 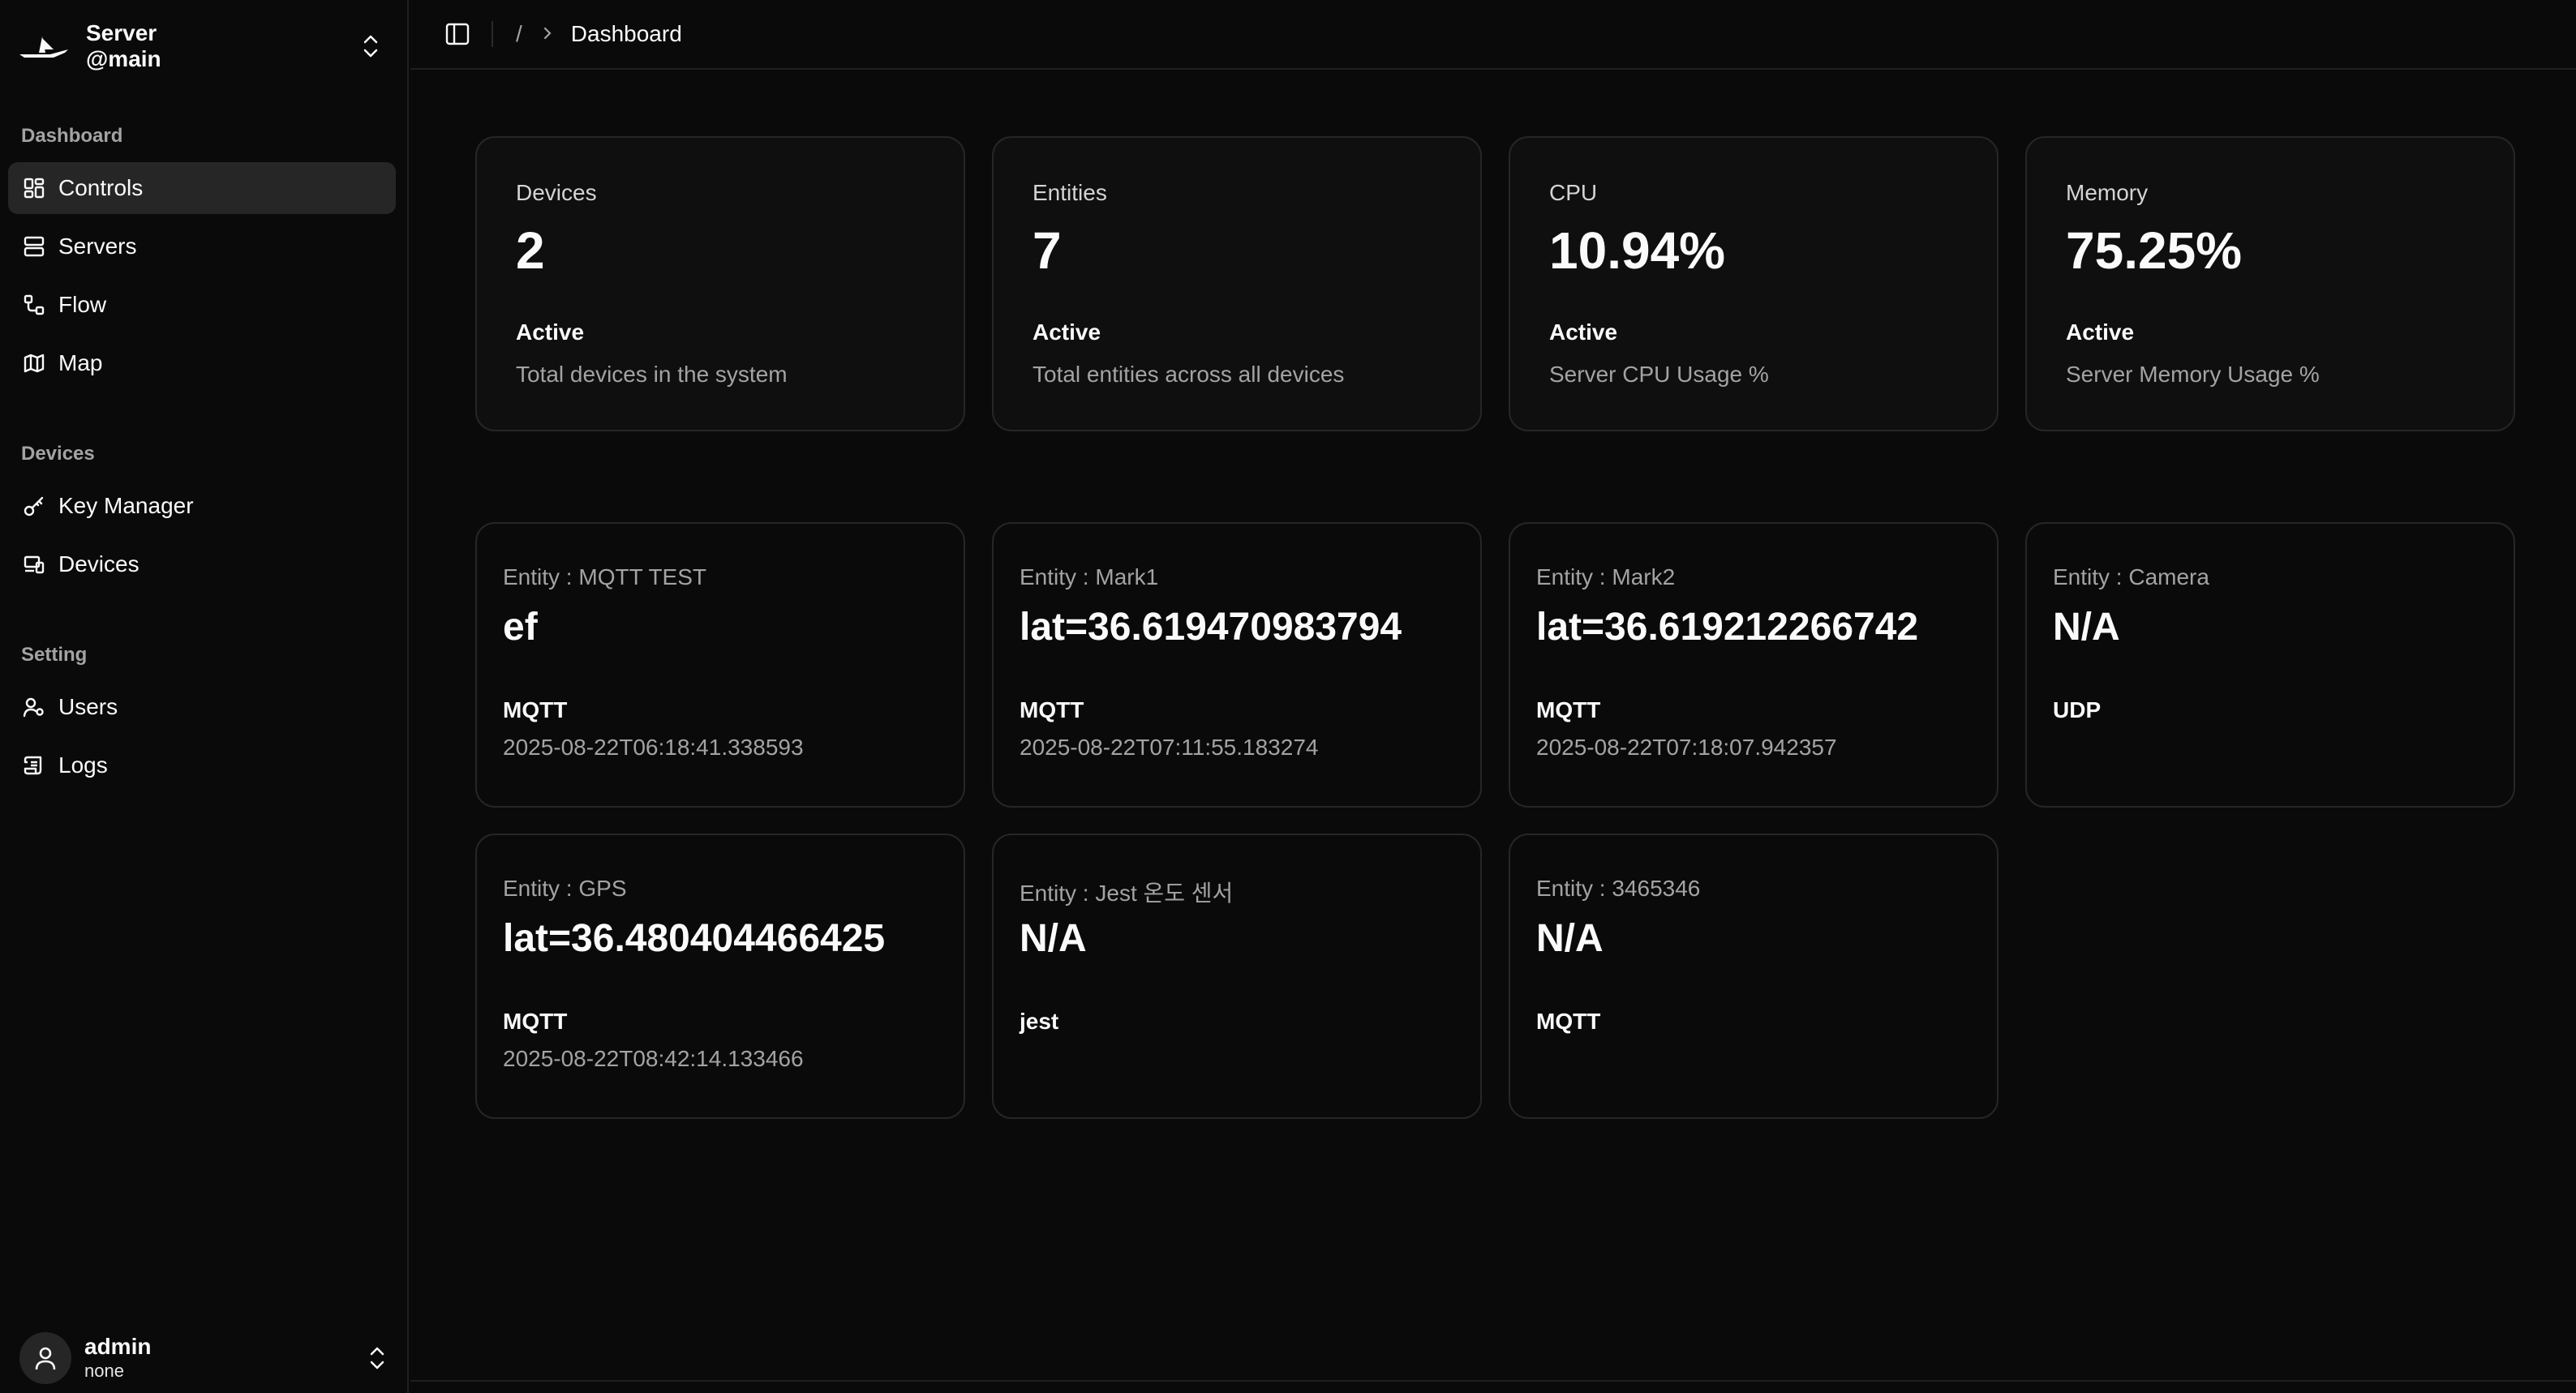 I want to click on entity-title: Entity : Jest 온도 센서, so click(x=1127, y=894).